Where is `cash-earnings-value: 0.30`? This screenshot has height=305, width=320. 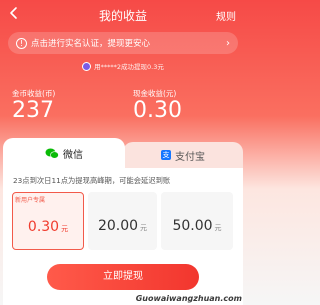
cash-earnings-value: 0.30 is located at coordinates (157, 110).